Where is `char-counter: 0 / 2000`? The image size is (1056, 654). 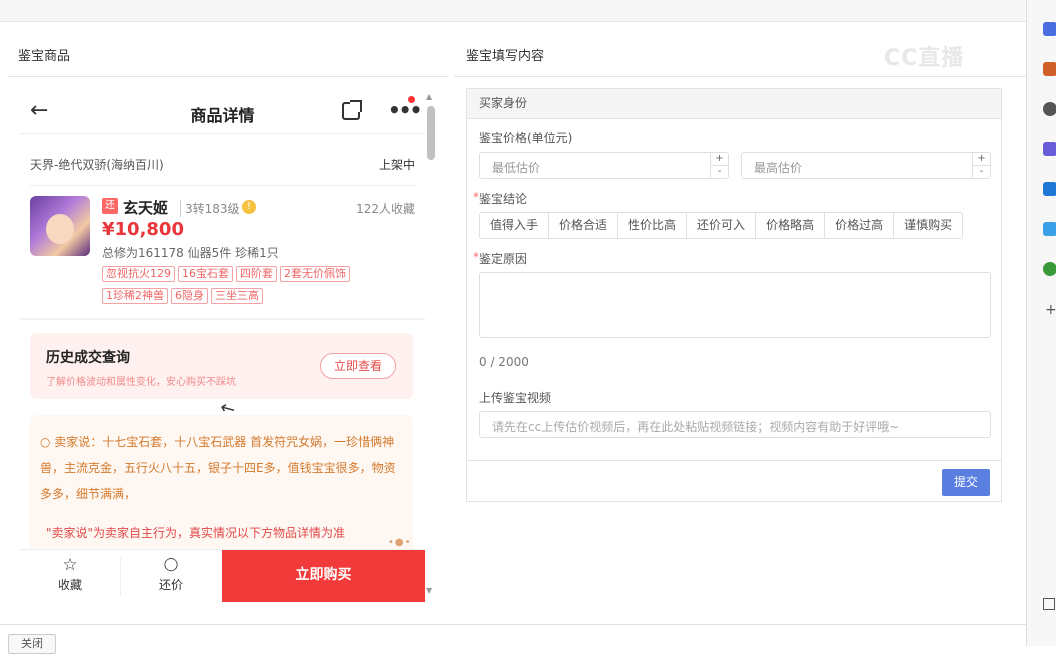 char-counter: 0 / 2000 is located at coordinates (504, 362).